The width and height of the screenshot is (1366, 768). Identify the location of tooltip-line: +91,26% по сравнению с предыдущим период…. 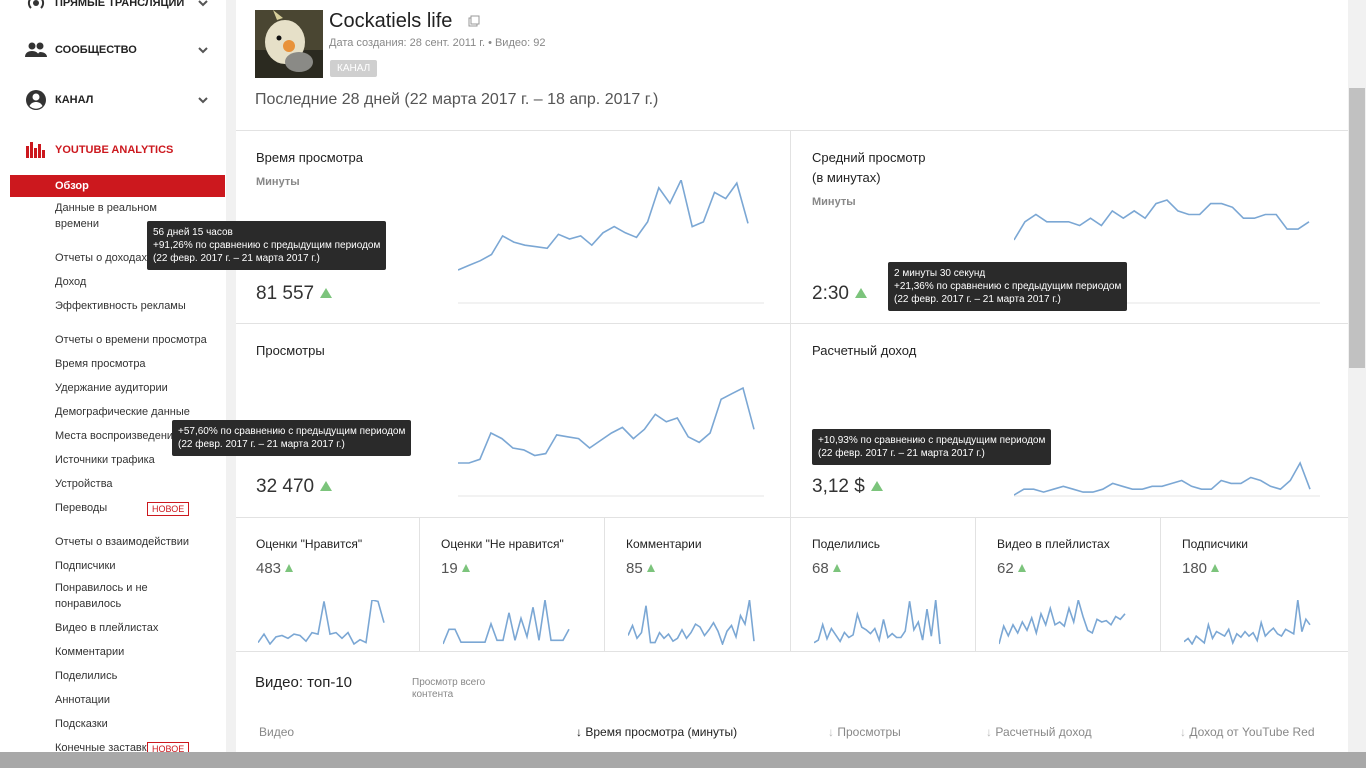
(267, 245).